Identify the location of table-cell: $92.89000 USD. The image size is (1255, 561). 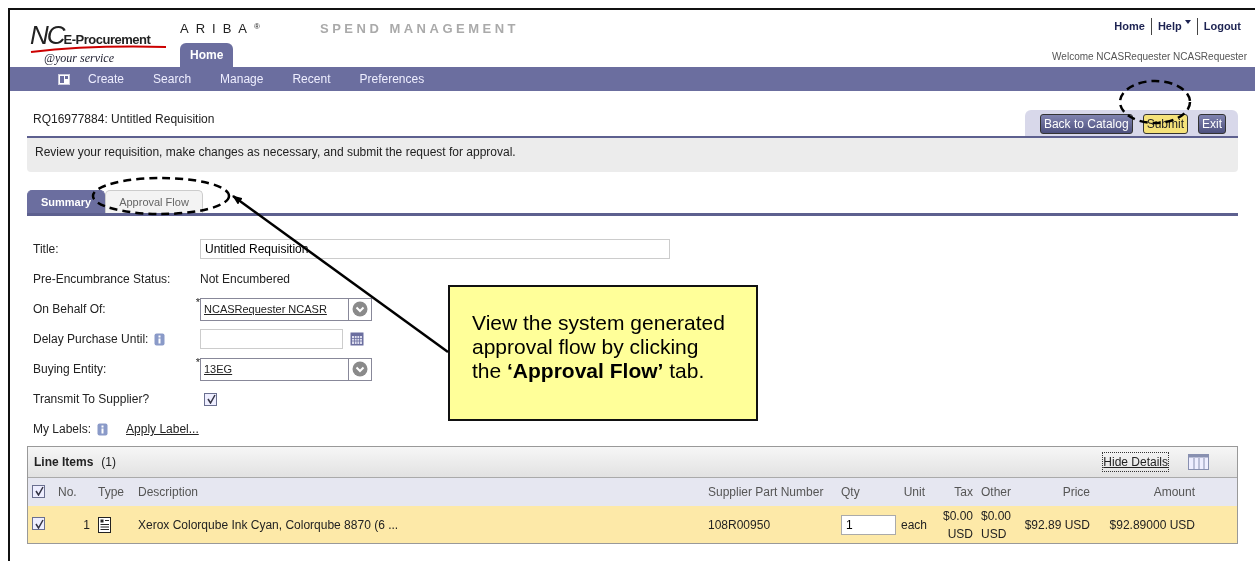
(1146, 524).